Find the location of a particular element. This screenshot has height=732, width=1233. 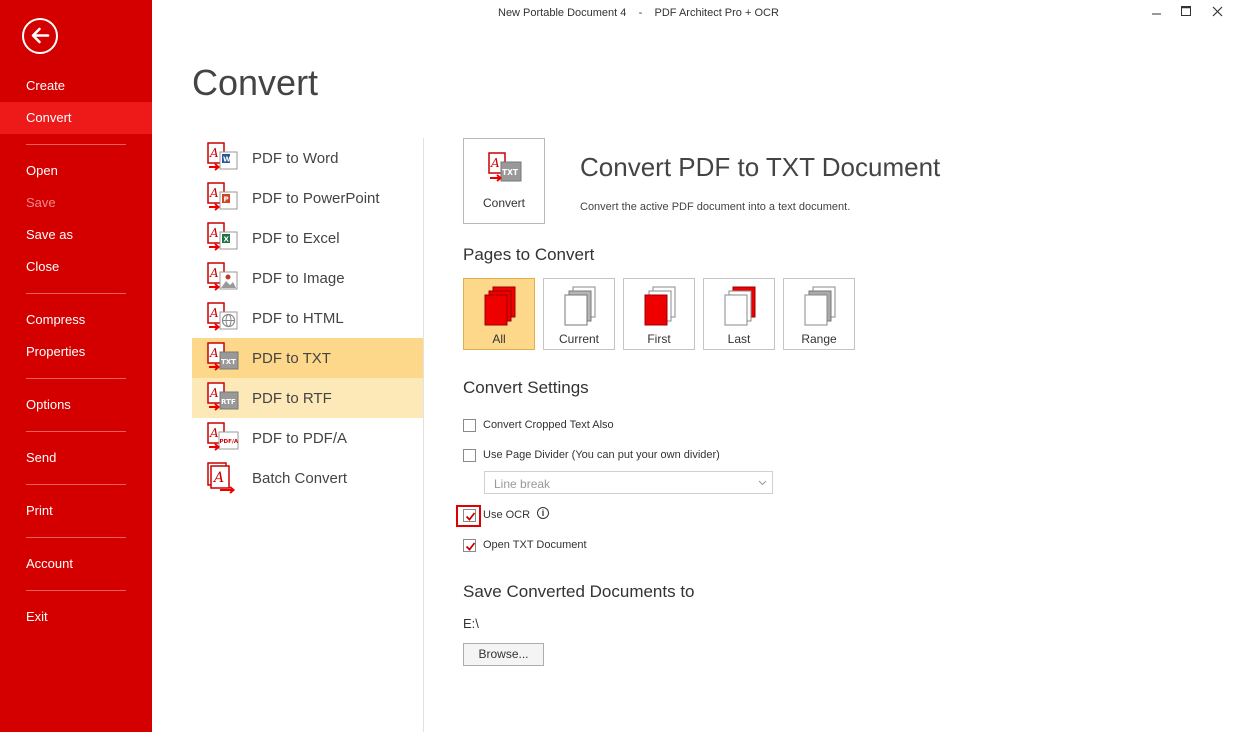

pdf-to-html-icon: A is located at coordinates (222, 316).